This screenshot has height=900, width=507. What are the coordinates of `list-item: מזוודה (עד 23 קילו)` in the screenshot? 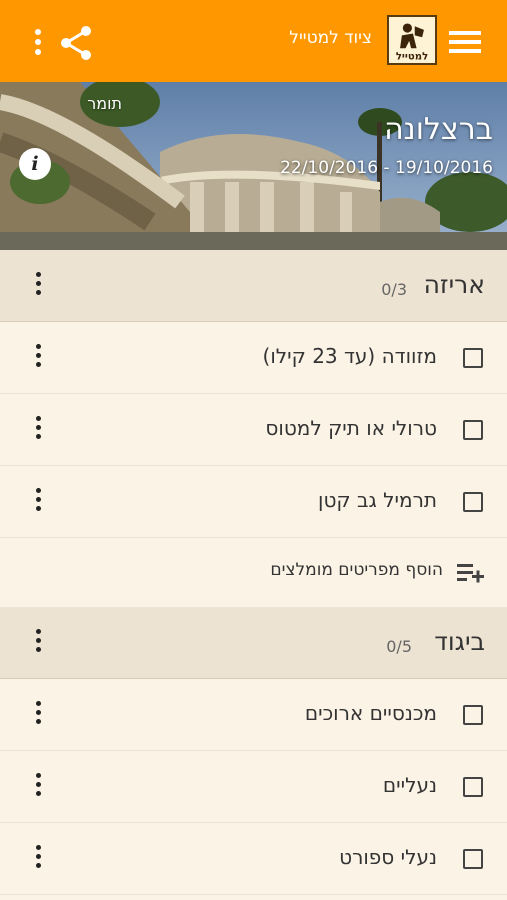 It's located at (253, 358).